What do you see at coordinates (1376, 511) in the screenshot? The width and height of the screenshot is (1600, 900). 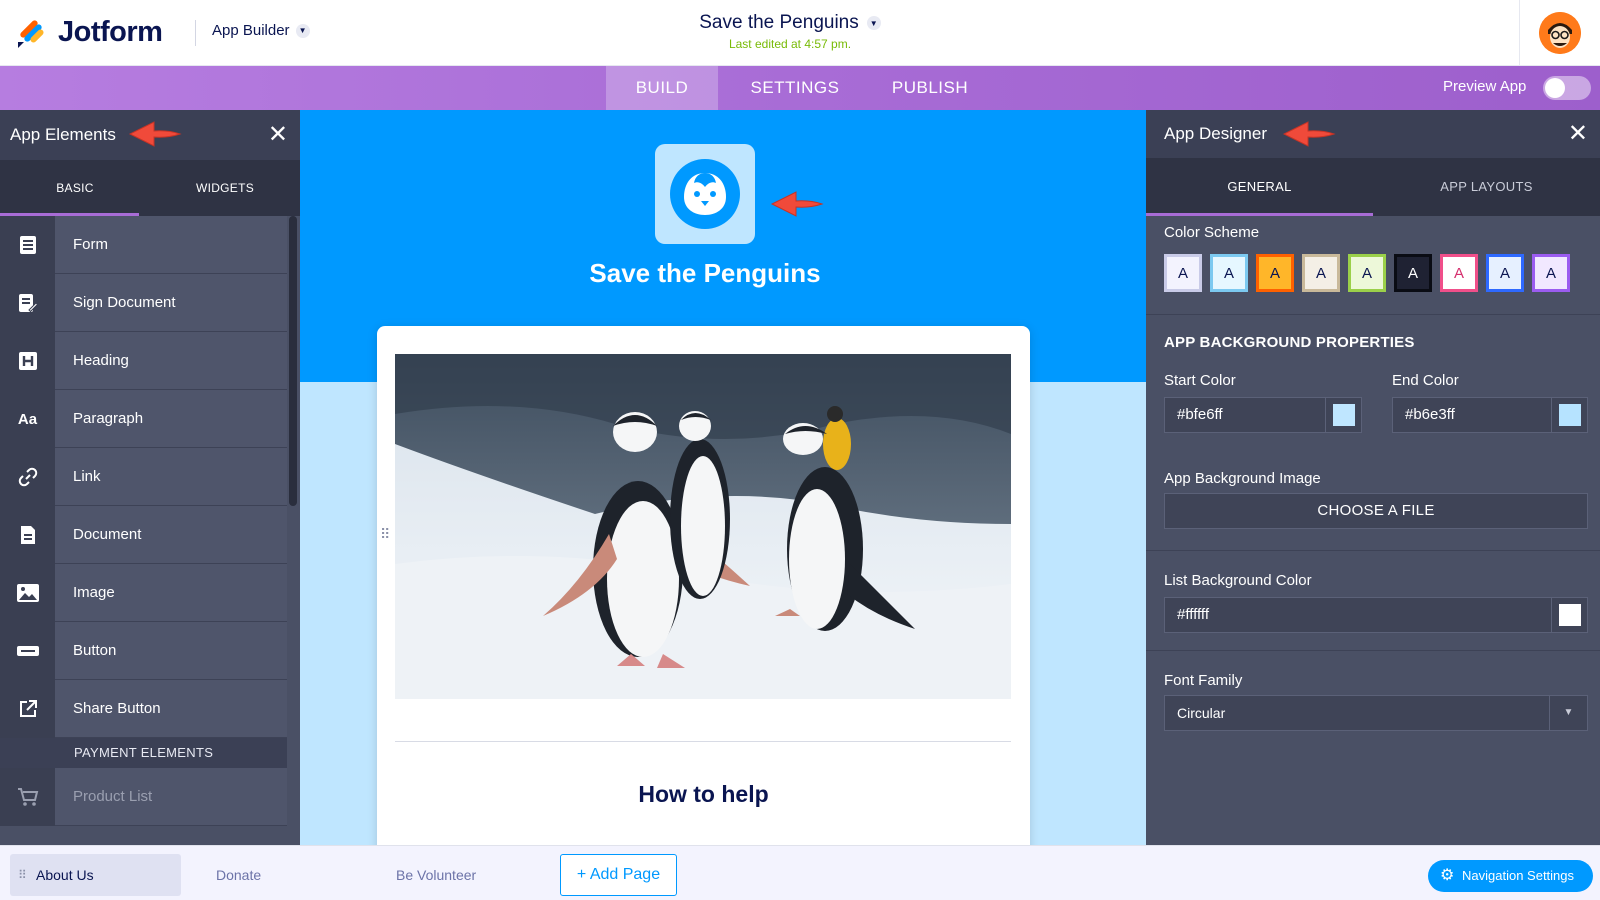 I see `choose-file-button: CHOOSE A FILE` at bounding box center [1376, 511].